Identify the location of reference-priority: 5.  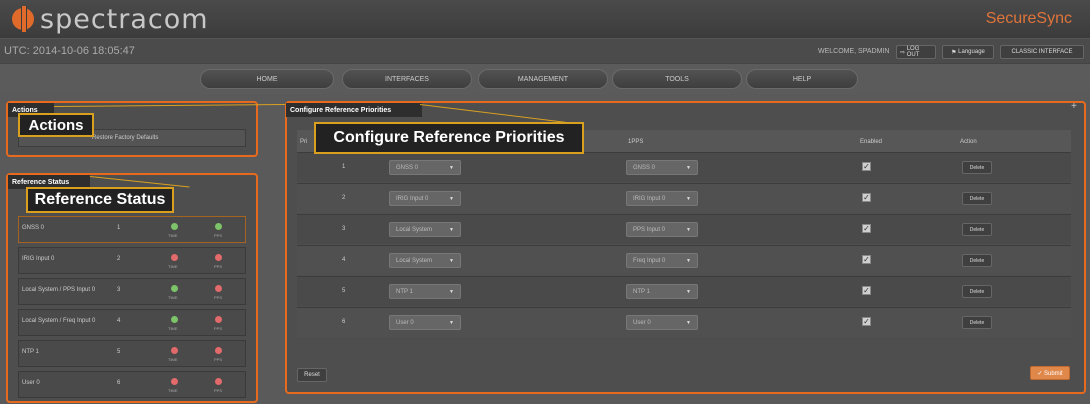
(119, 352).